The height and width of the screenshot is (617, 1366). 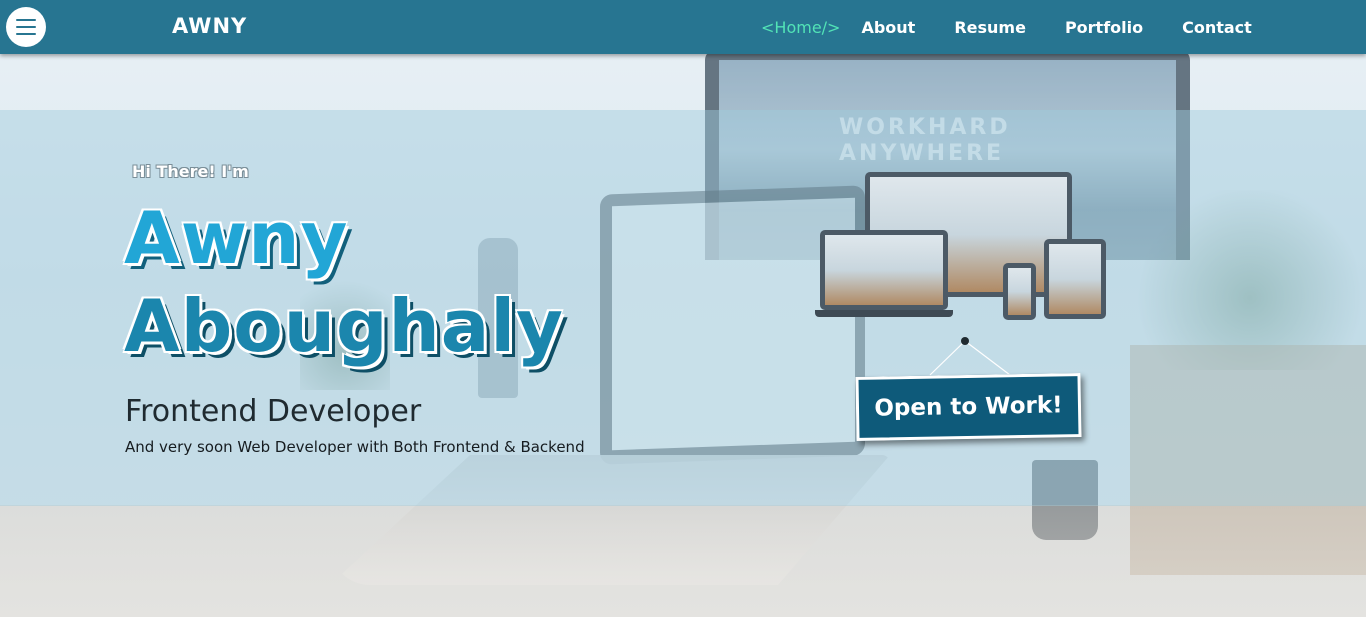 I want to click on device-tablet-icon, so click(x=1075, y=279).